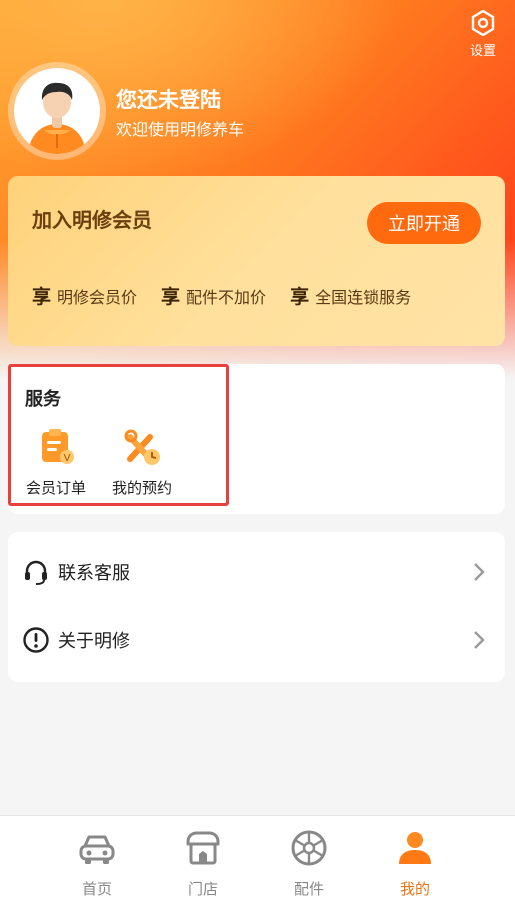 Image resolution: width=515 pixels, height=898 pixels. Describe the element at coordinates (226, 297) in the screenshot. I see `benefit-label: 配件不加价` at that location.